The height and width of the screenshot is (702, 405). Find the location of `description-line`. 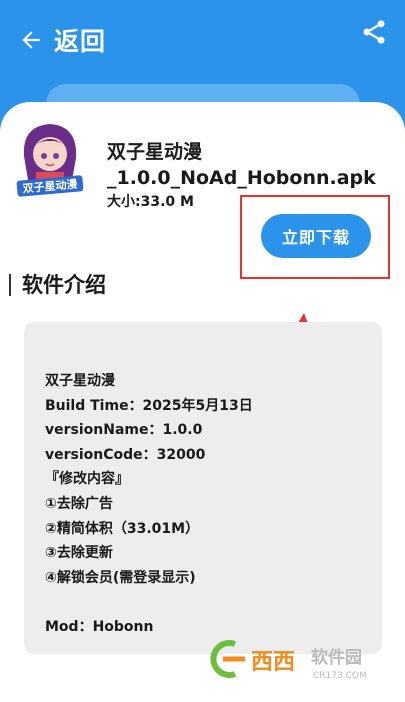

description-line is located at coordinates (210, 602).